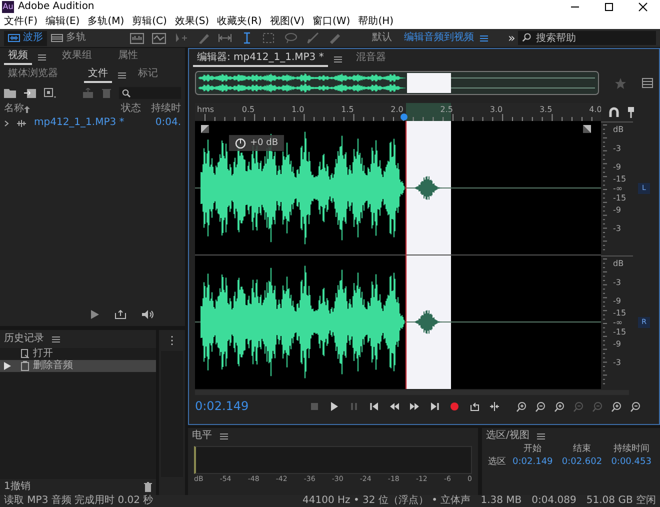  Describe the element at coordinates (287, 22) in the screenshot. I see `menu-item: 视图(V)` at that location.